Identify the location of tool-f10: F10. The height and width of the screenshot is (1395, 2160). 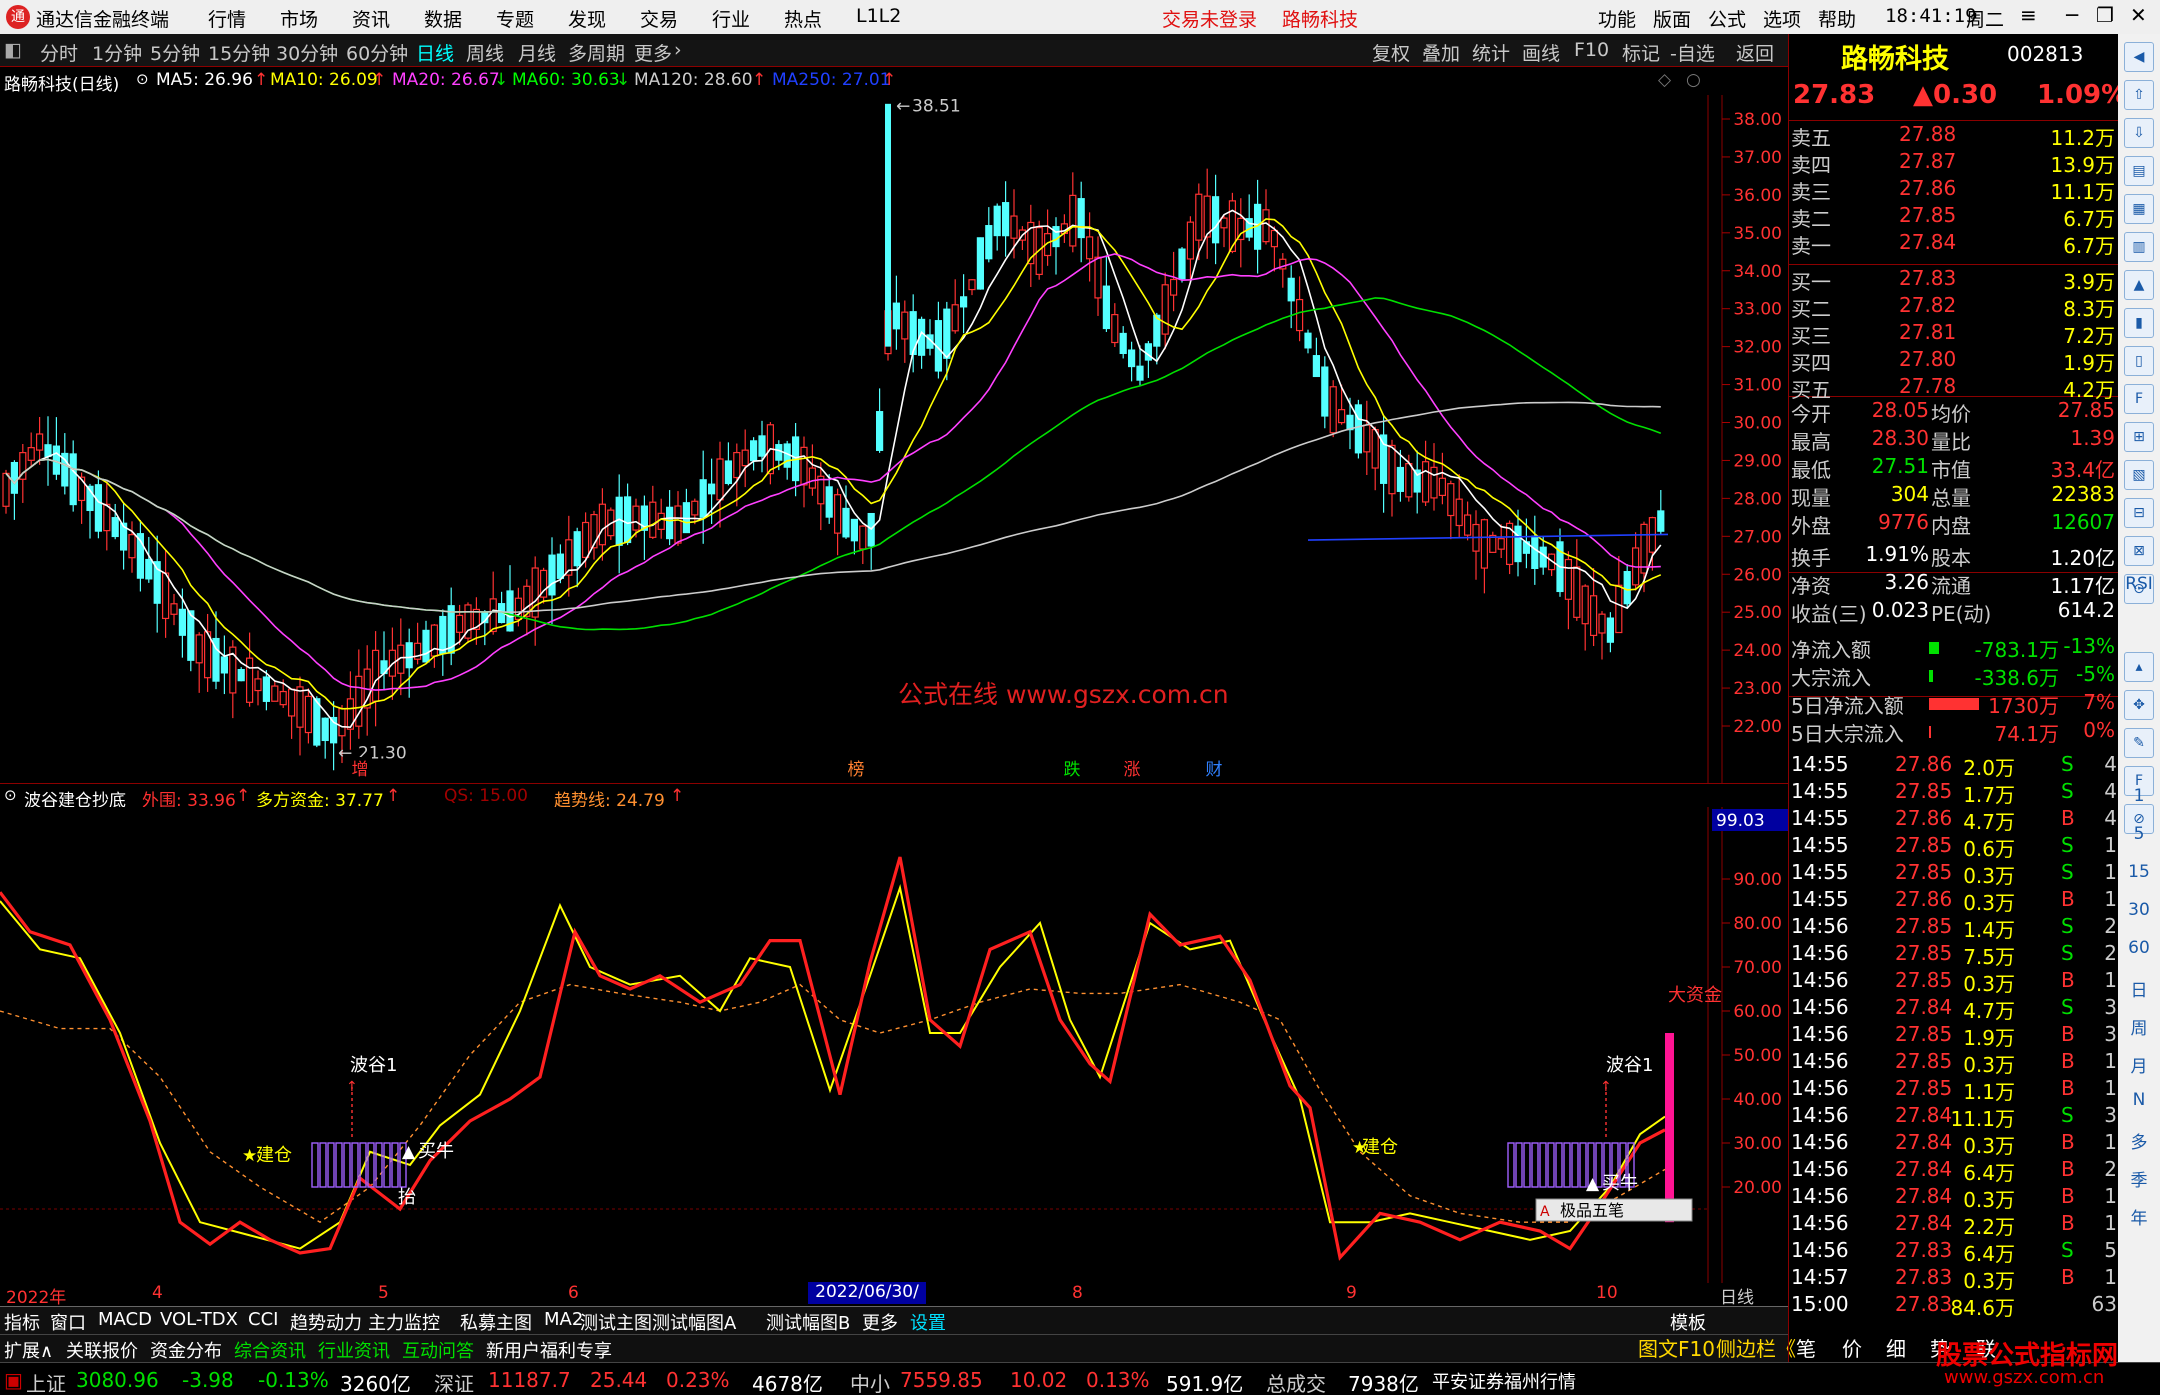
(1591, 50).